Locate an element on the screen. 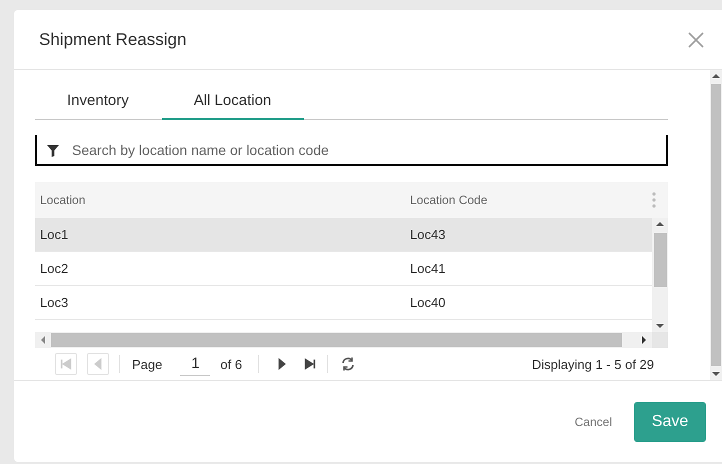  table-cell-text: Loc40 is located at coordinates (427, 302).